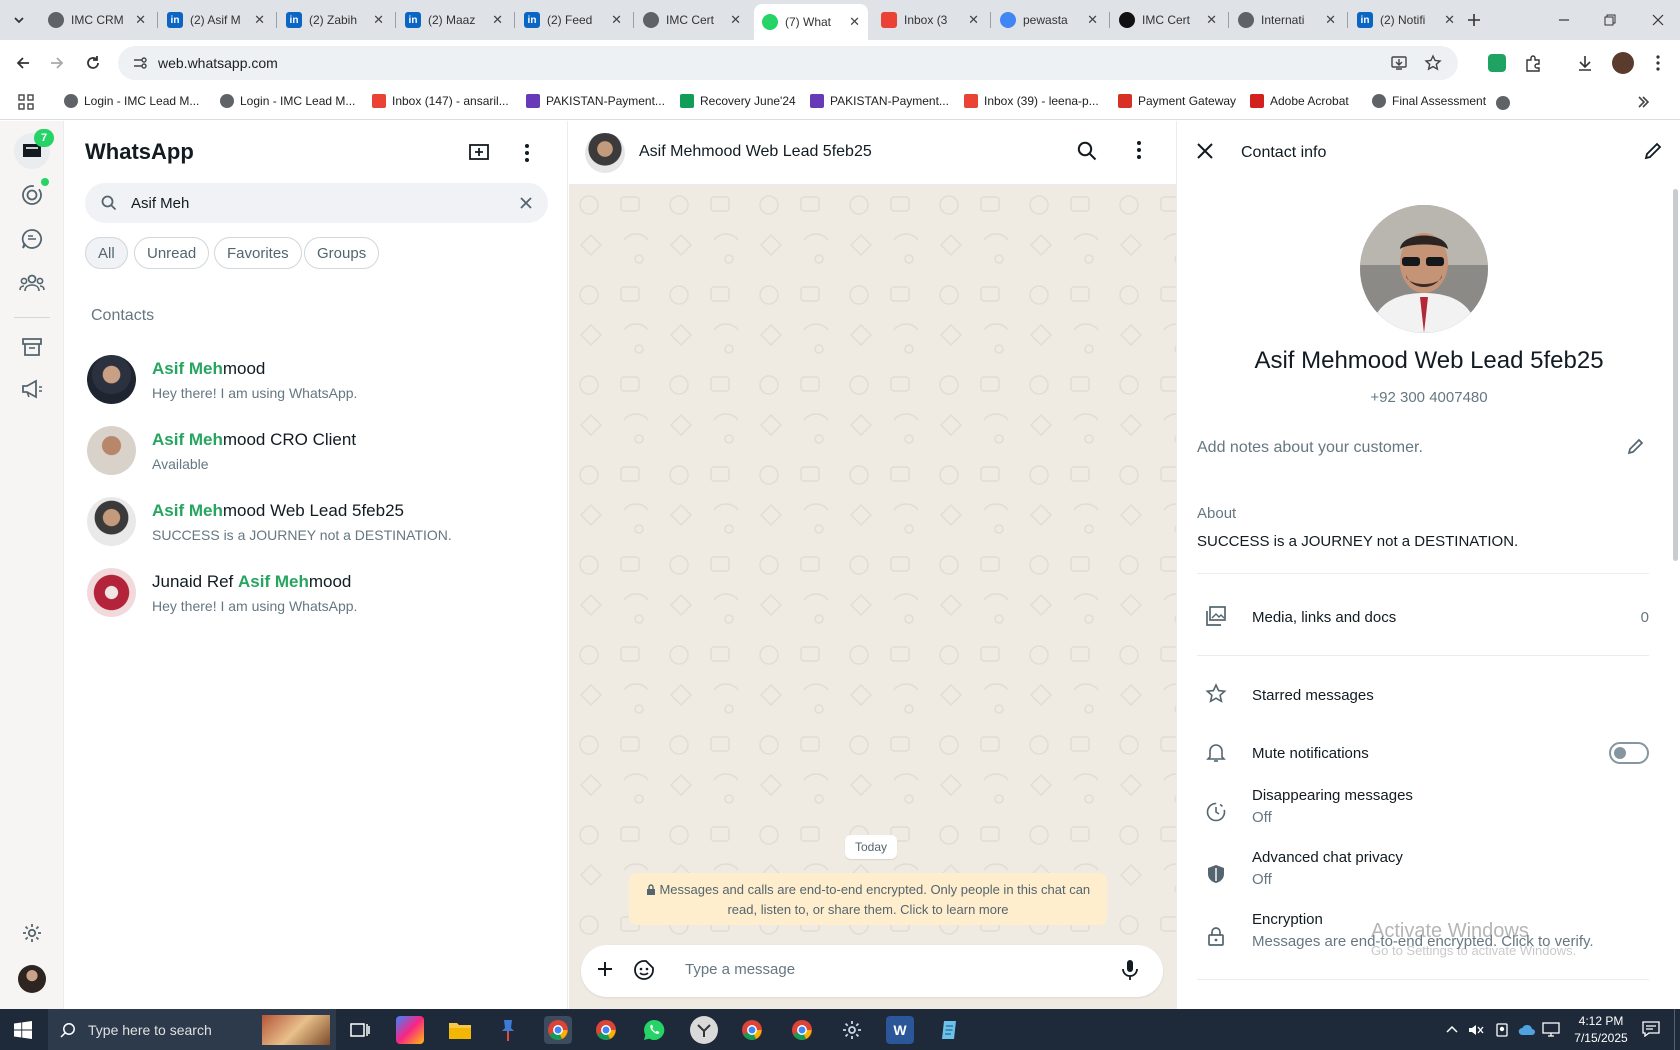 The image size is (1680, 1050). What do you see at coordinates (32, 239) in the screenshot?
I see `channels-nav-button` at bounding box center [32, 239].